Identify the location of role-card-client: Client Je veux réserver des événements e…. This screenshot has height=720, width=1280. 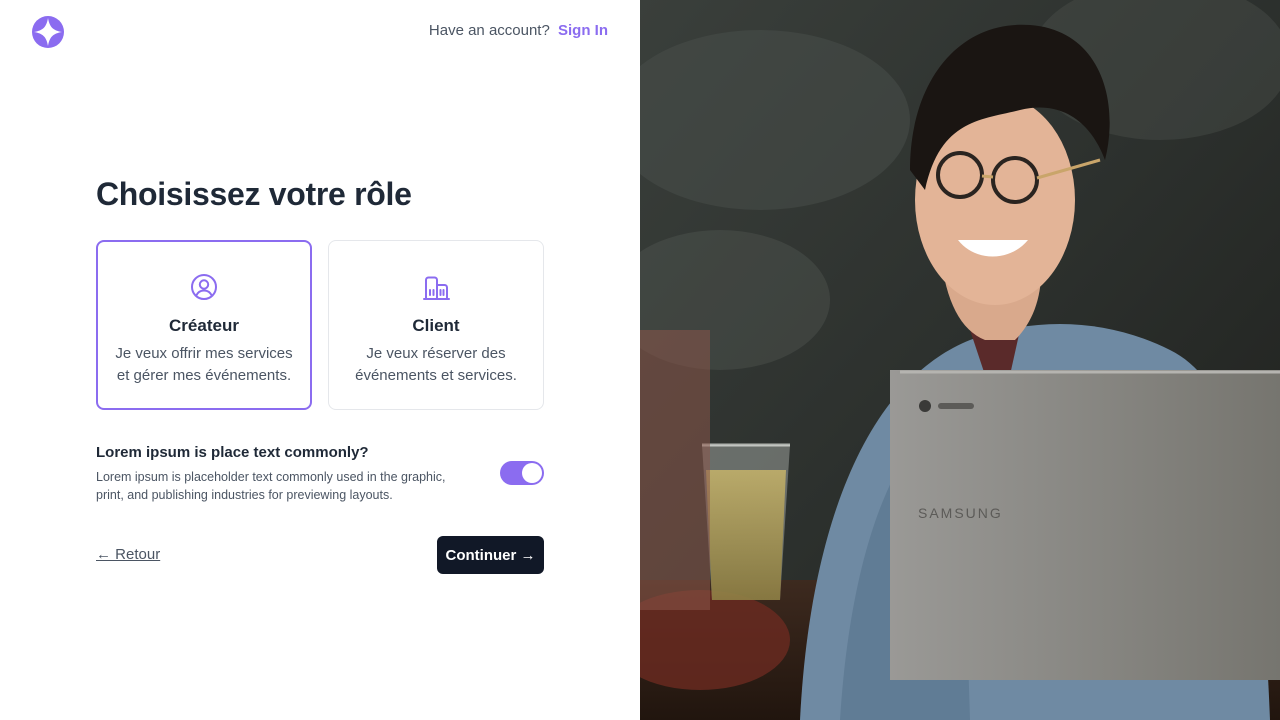
(436, 325).